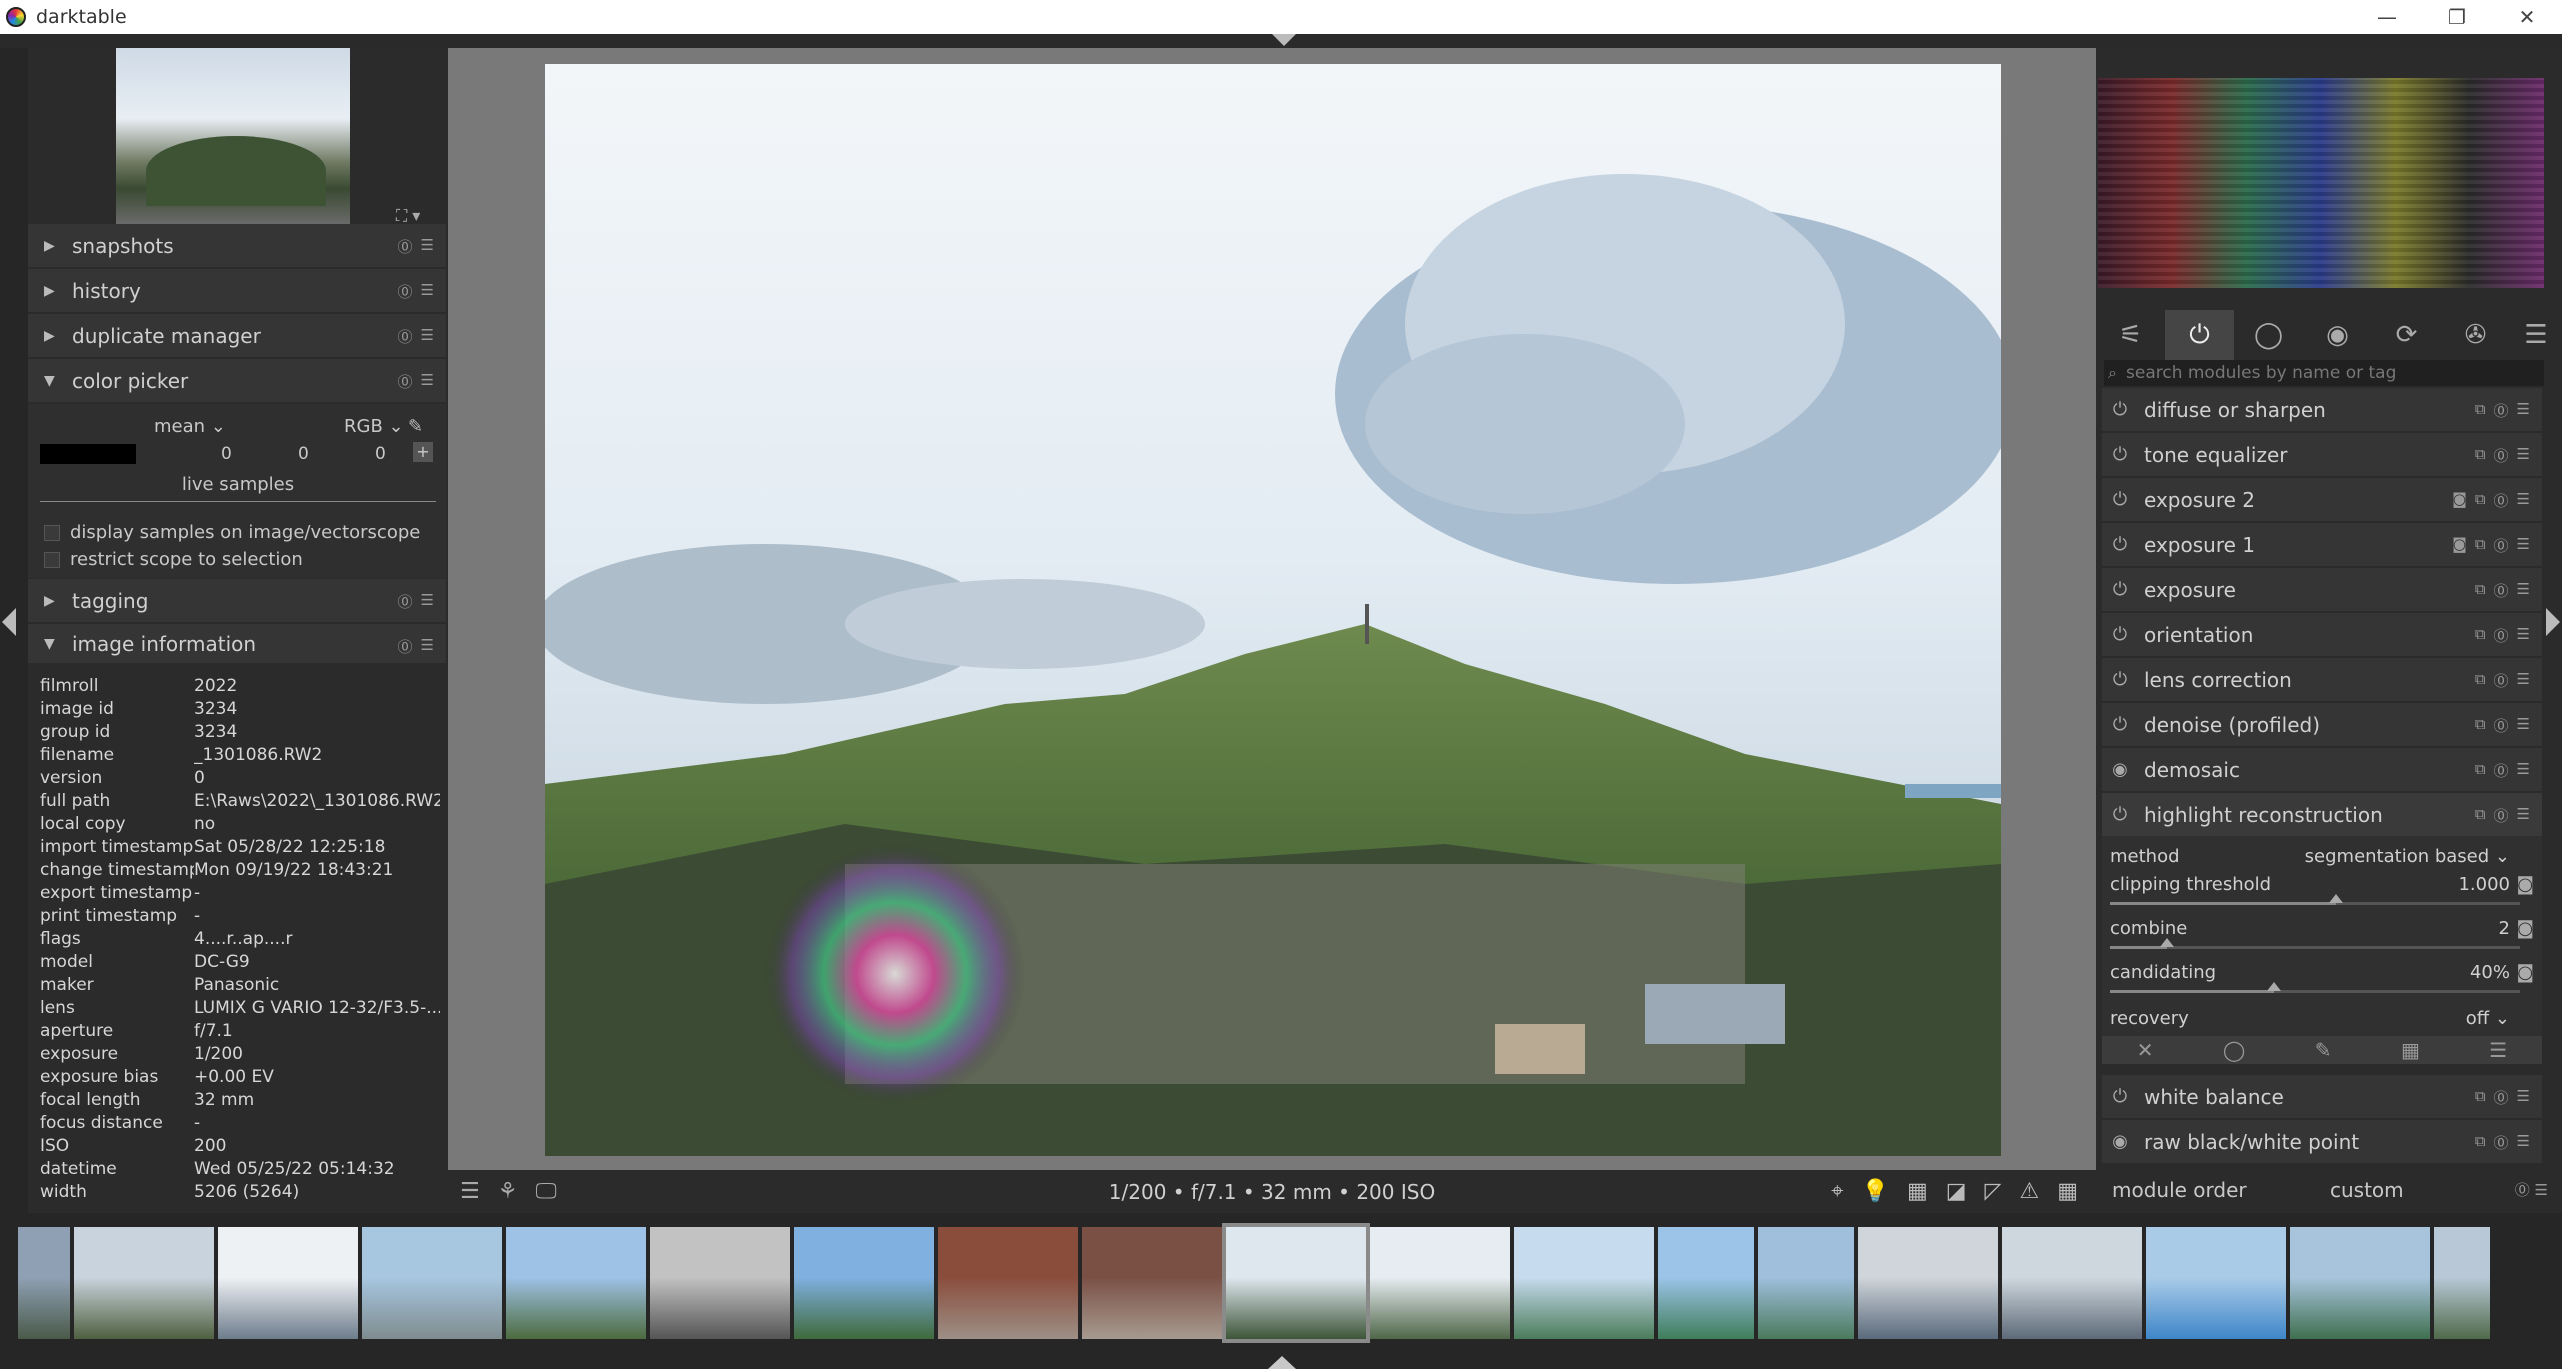 The height and width of the screenshot is (1369, 2562). What do you see at coordinates (2145, 1050) in the screenshot?
I see `mask-off-icon: ✕` at bounding box center [2145, 1050].